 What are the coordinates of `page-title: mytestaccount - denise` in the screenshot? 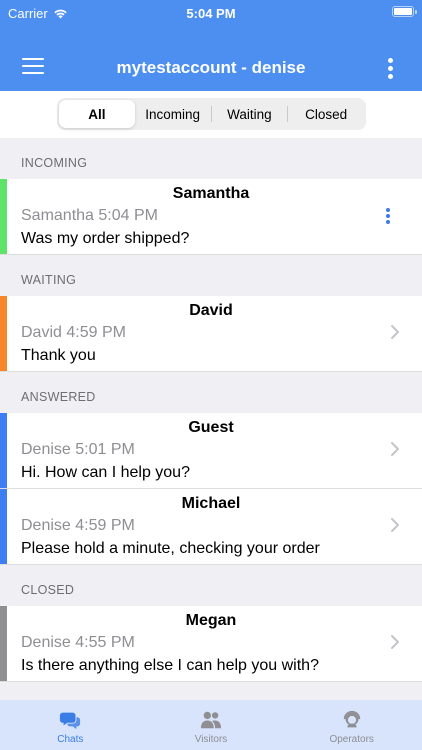 It's located at (211, 67).